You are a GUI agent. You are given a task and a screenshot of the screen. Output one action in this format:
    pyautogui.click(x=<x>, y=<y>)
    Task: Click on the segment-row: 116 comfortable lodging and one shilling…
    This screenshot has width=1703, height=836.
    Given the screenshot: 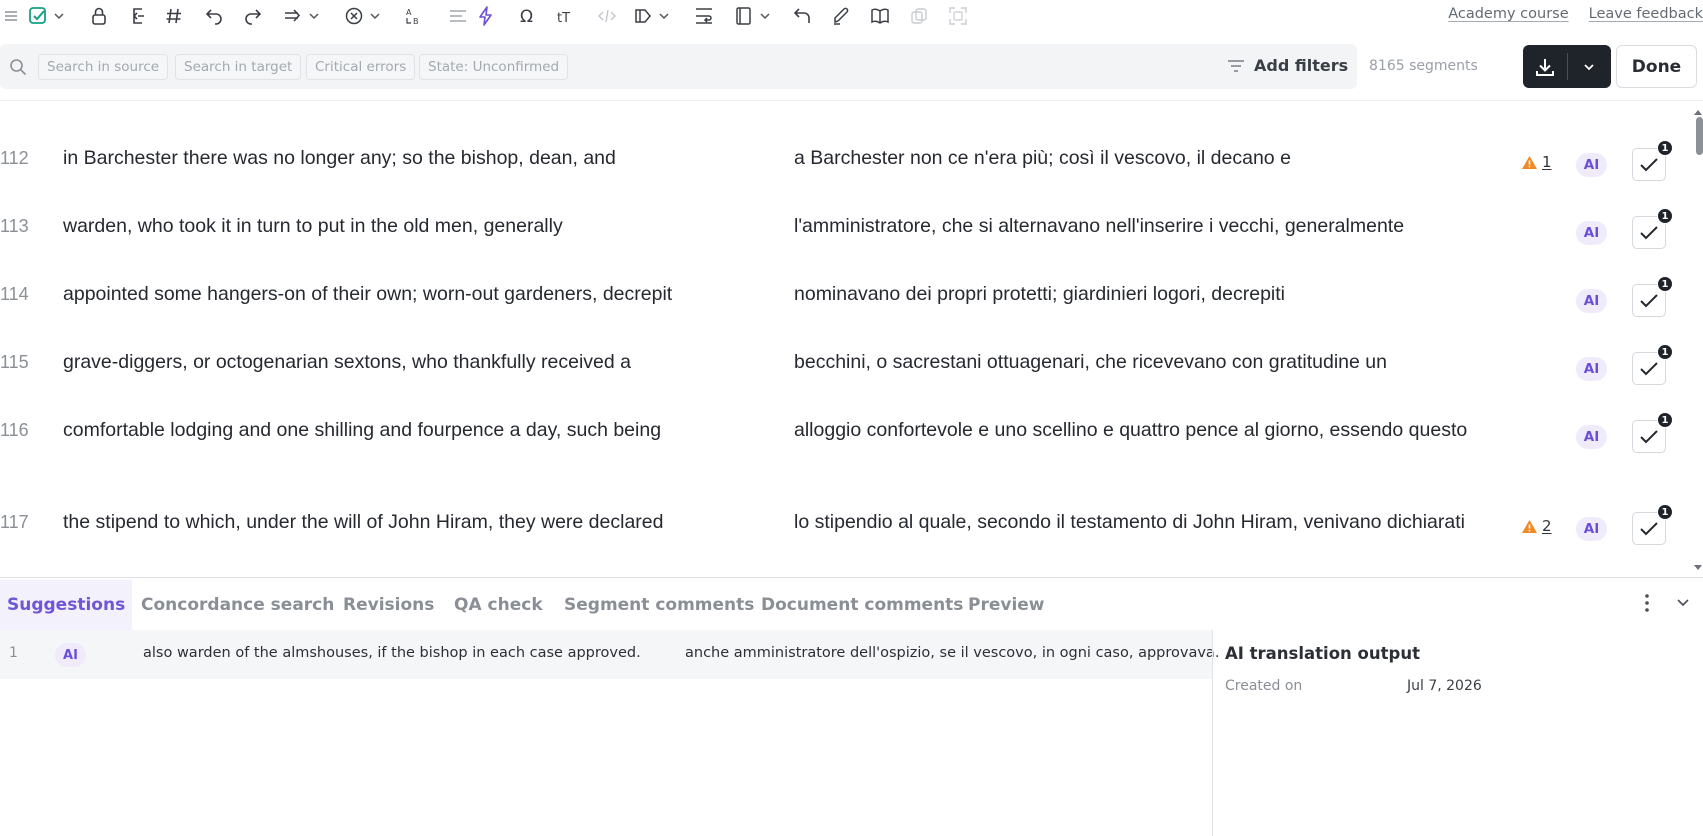 What is the action you would take?
    pyautogui.click(x=851, y=458)
    